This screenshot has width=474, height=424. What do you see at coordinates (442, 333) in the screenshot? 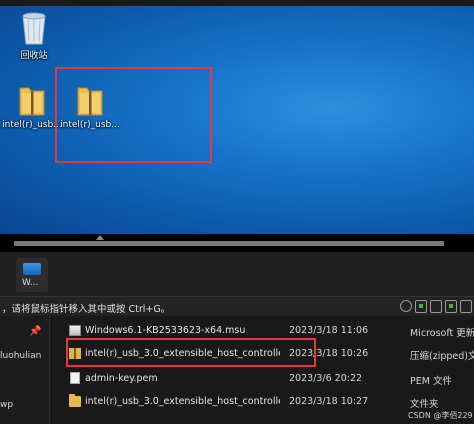
I see `file-type: Microsoft 更新` at bounding box center [442, 333].